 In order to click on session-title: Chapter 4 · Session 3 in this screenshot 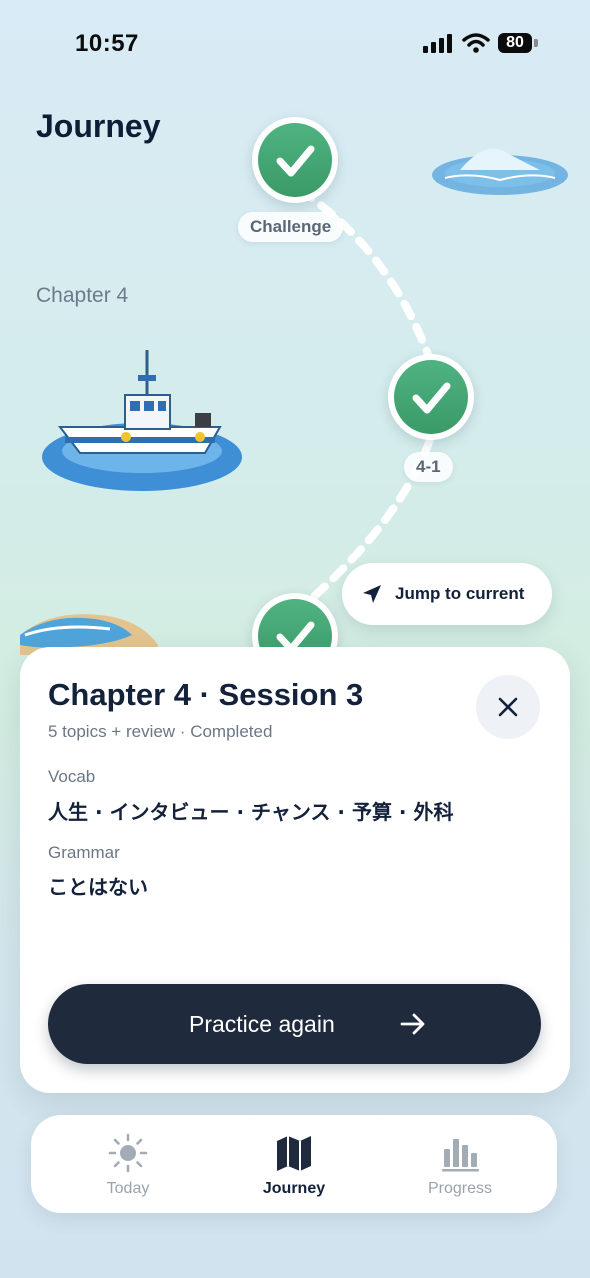, I will do `click(206, 694)`.